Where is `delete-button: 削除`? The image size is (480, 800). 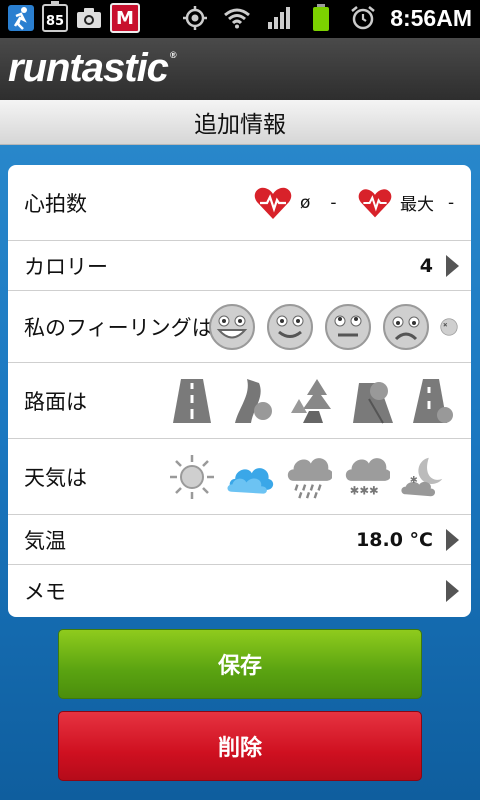 delete-button: 削除 is located at coordinates (240, 746).